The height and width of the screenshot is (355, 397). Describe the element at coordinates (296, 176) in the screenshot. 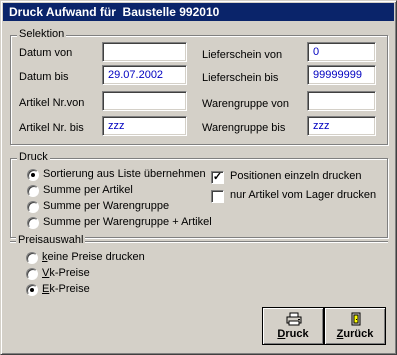

I see `check-positionen-einzeln-label: Positionen einzeln drucken` at that location.